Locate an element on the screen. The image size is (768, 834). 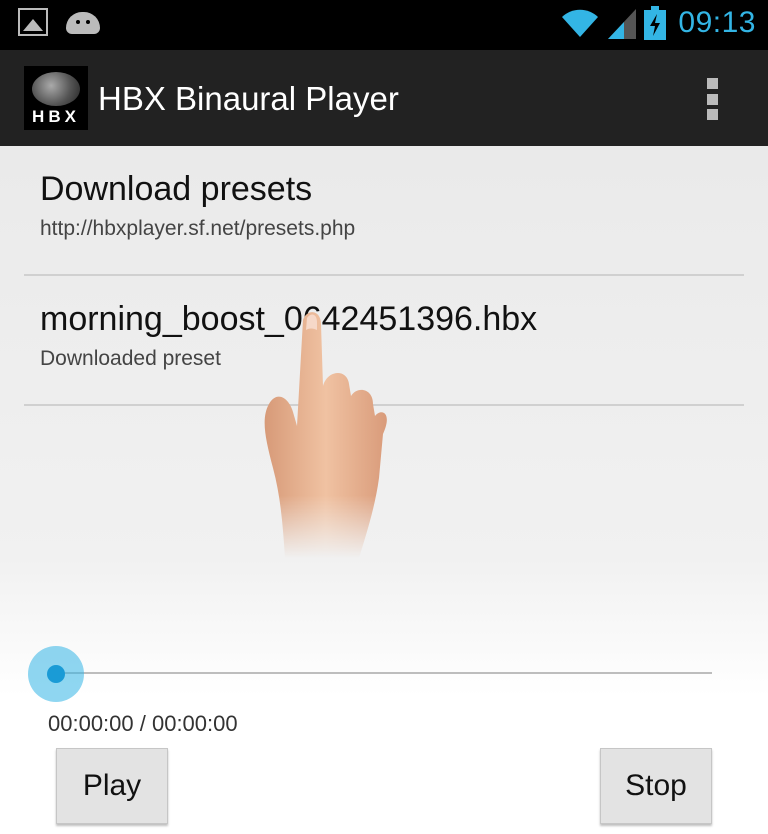
seekbar-thumb is located at coordinates (56, 674).